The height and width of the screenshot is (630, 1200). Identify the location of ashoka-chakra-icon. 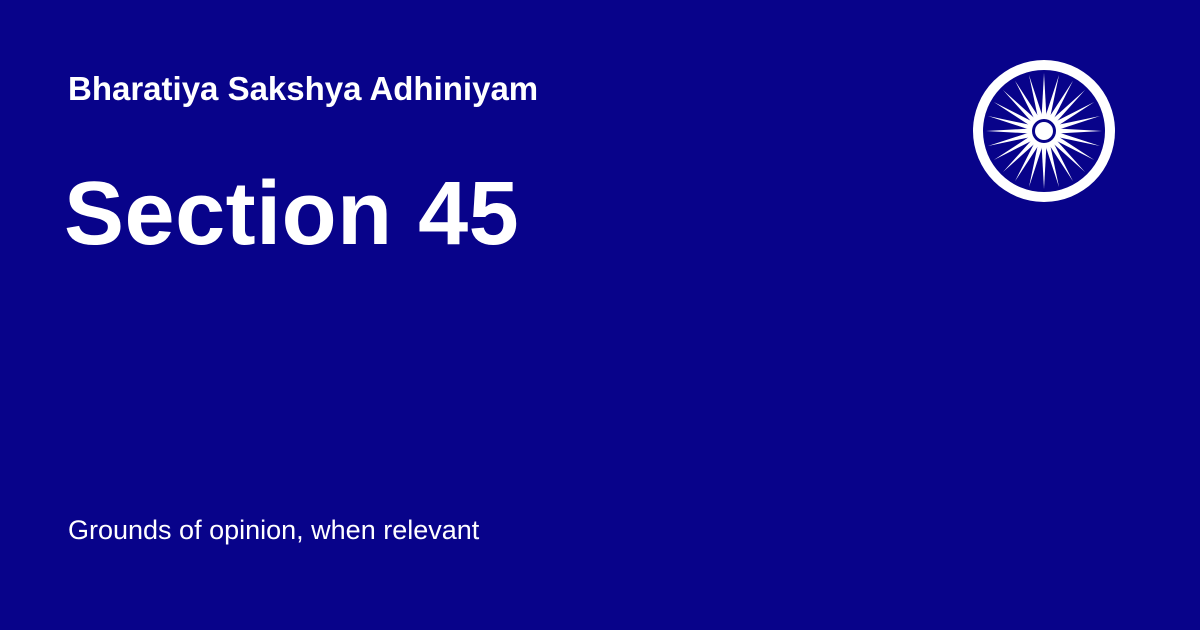
(1044, 131).